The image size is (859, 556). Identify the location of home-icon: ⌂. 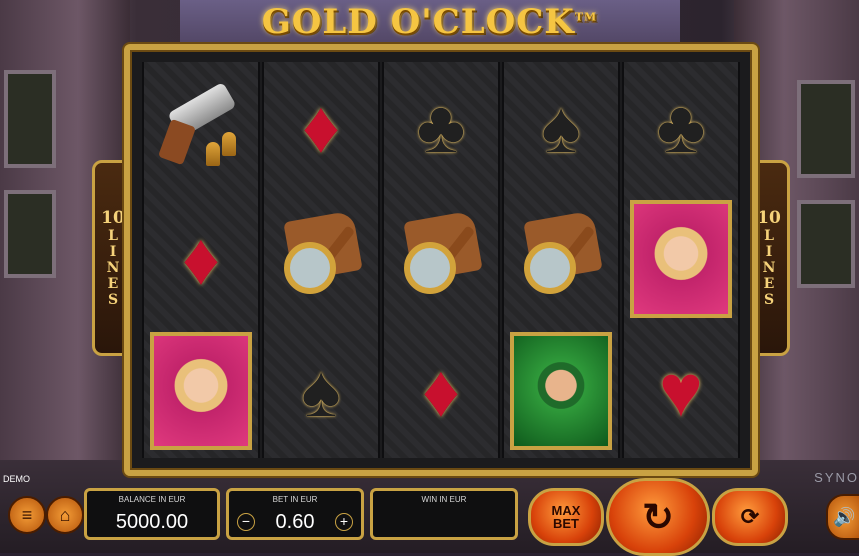
(65, 515).